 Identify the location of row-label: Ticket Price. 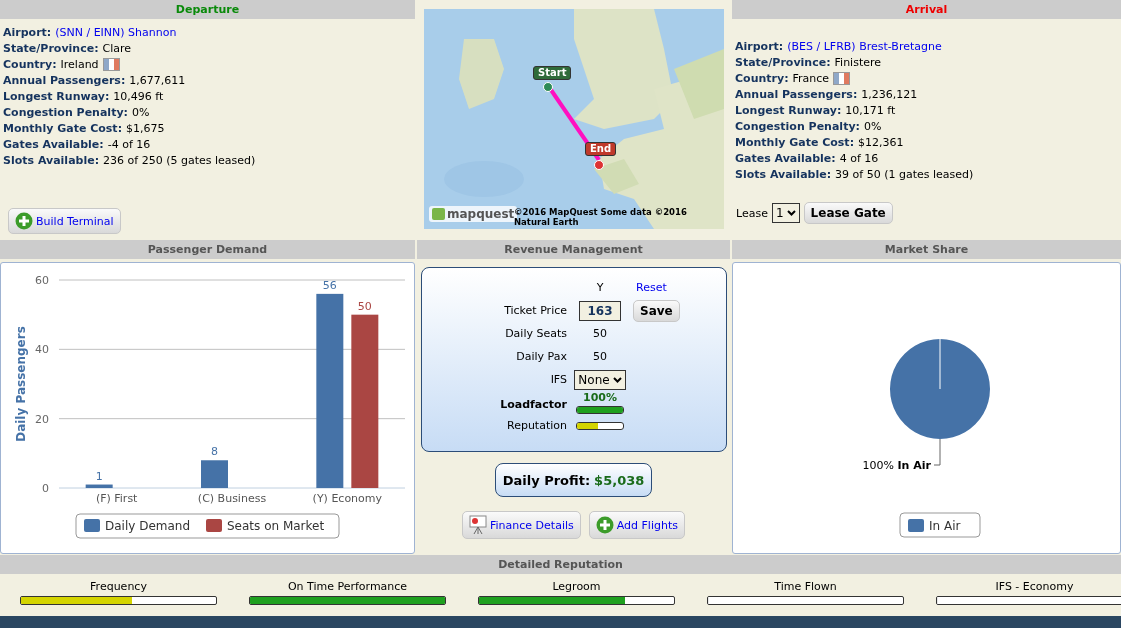
(535, 310).